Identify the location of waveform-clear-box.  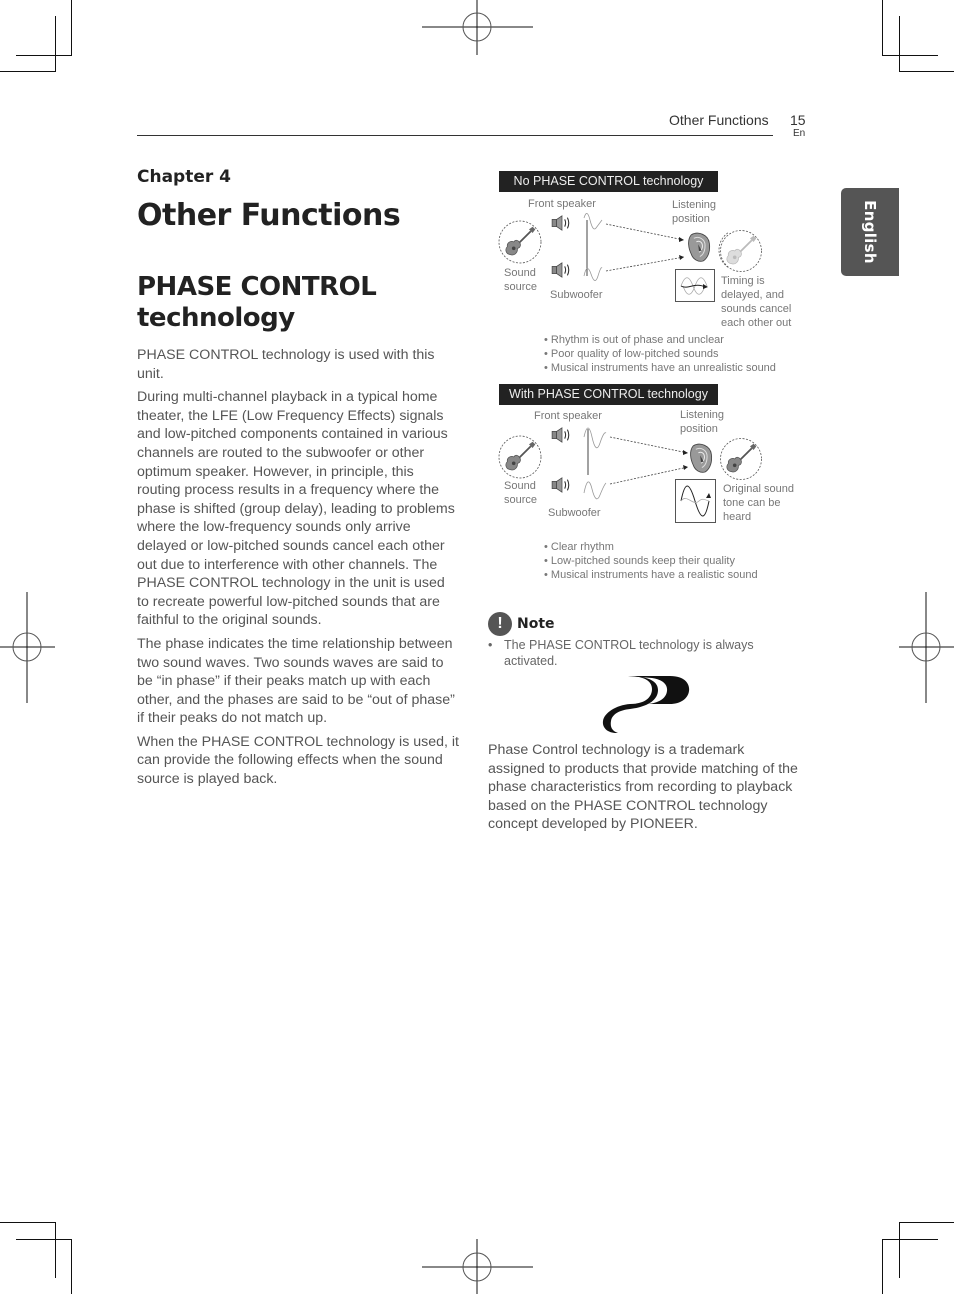
(695, 501).